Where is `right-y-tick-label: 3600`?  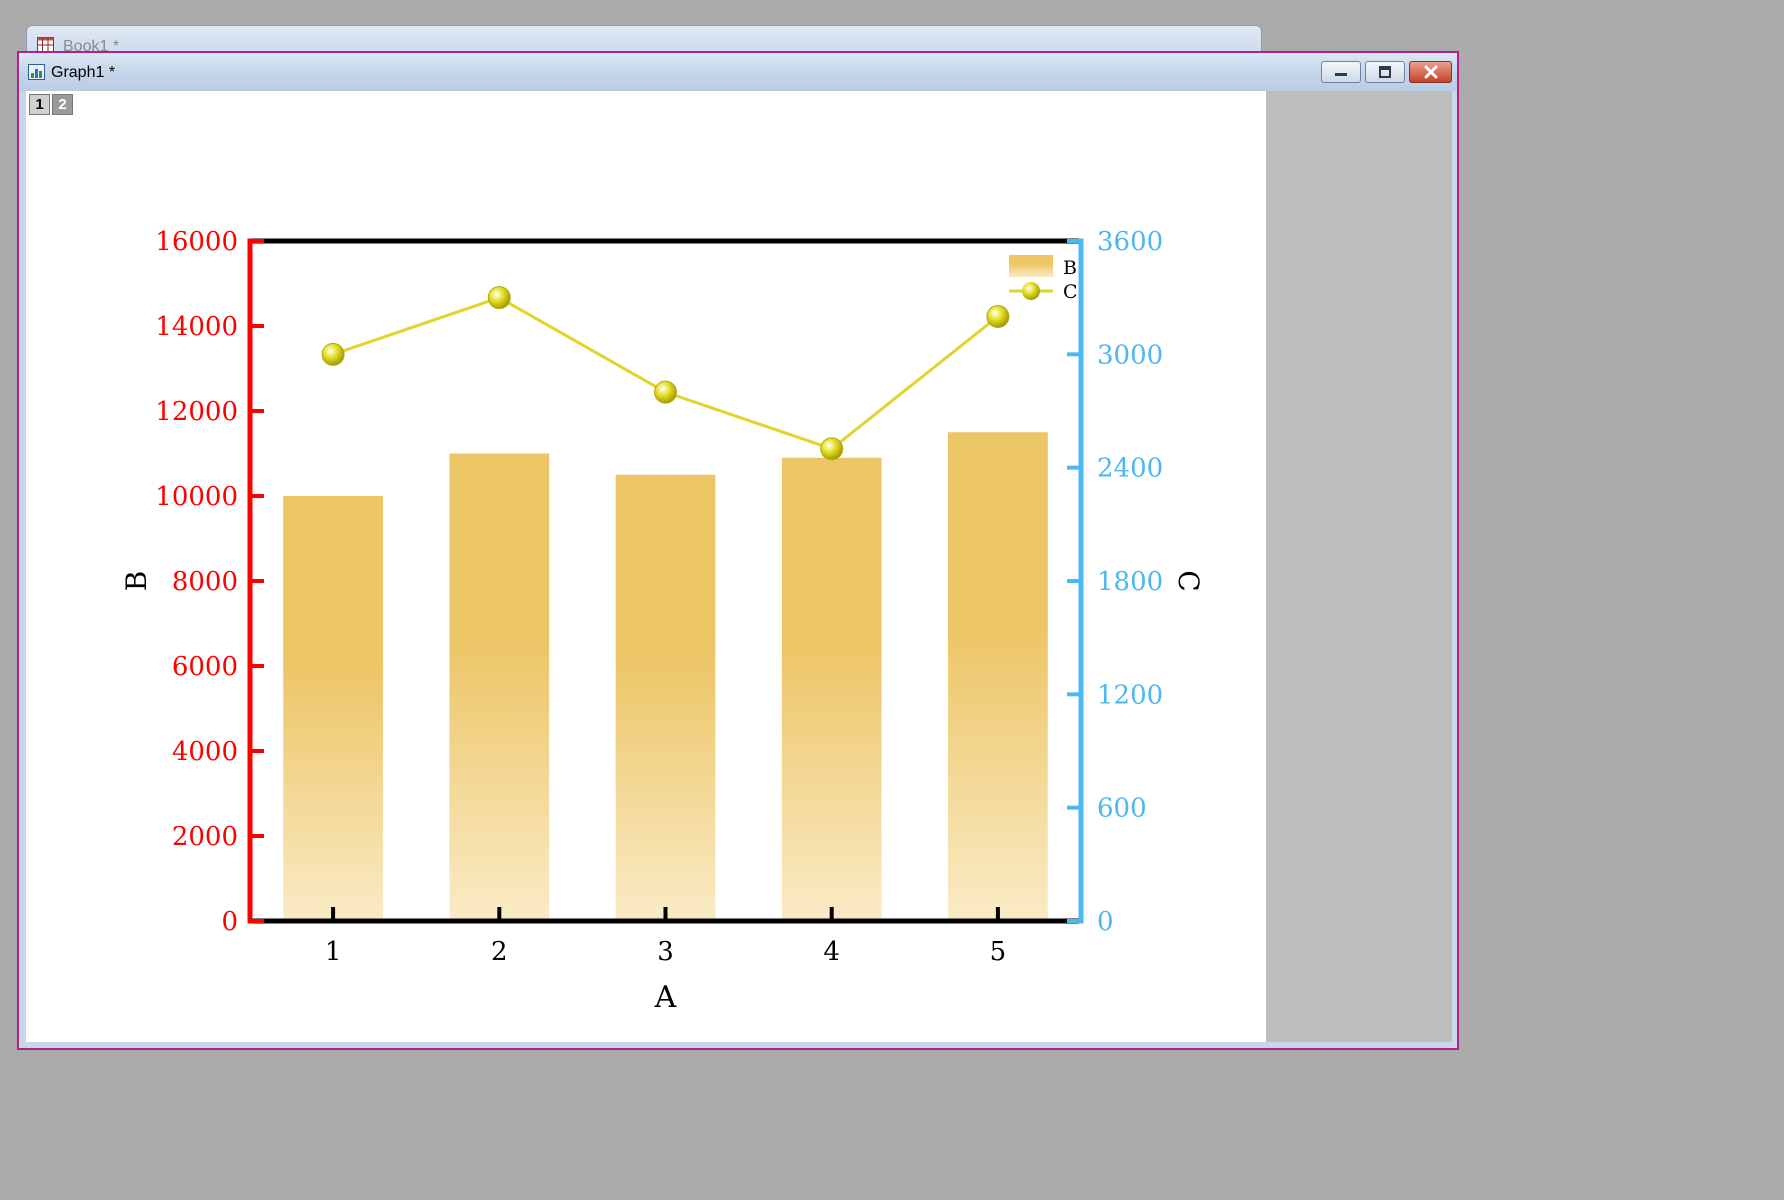
right-y-tick-label: 3600 is located at coordinates (1130, 242).